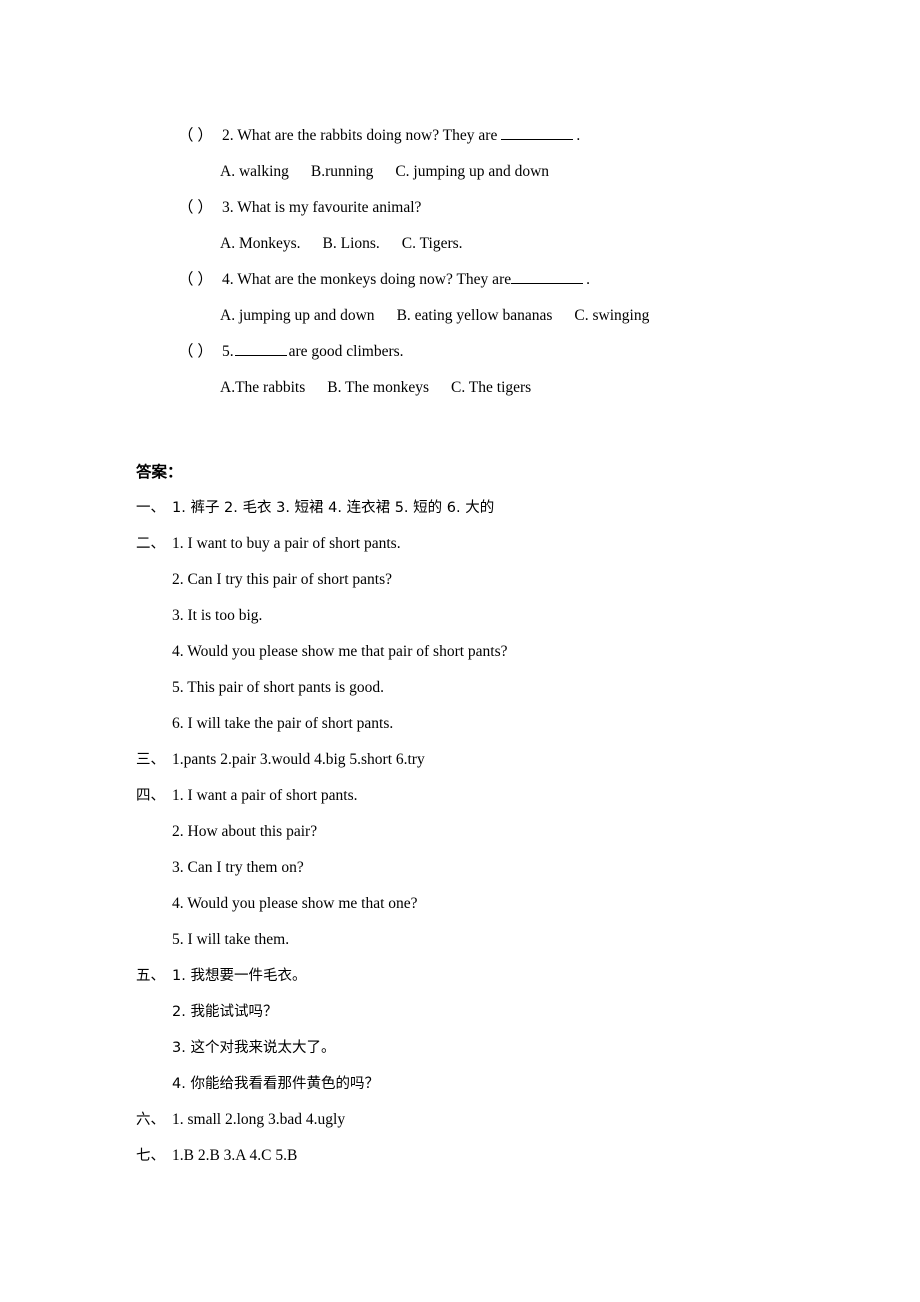 The image size is (920, 1302). Describe the element at coordinates (460, 616) in the screenshot. I see `answer-line: 3. It is too big.` at that location.